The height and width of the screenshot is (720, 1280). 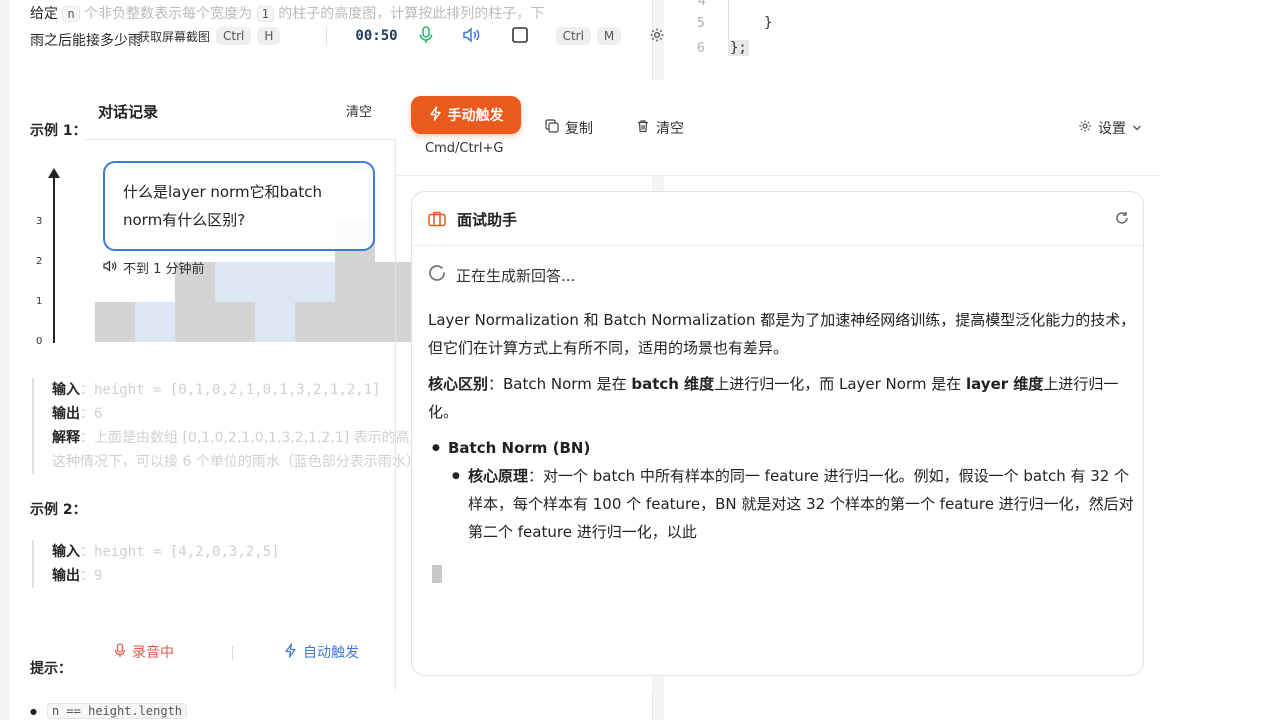 I want to click on toggle-window-shortcut: Ctrl M, so click(x=586, y=36).